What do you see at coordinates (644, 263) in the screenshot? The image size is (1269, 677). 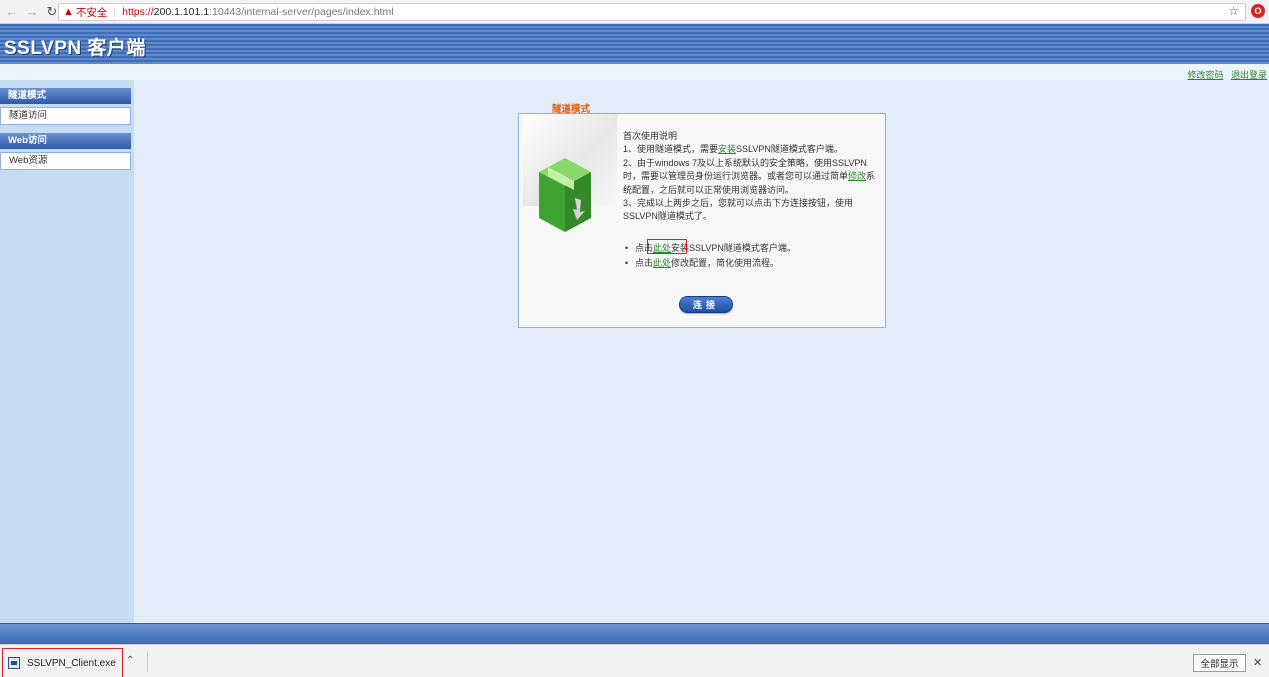 I see `bullet-2-prefix: 点击` at bounding box center [644, 263].